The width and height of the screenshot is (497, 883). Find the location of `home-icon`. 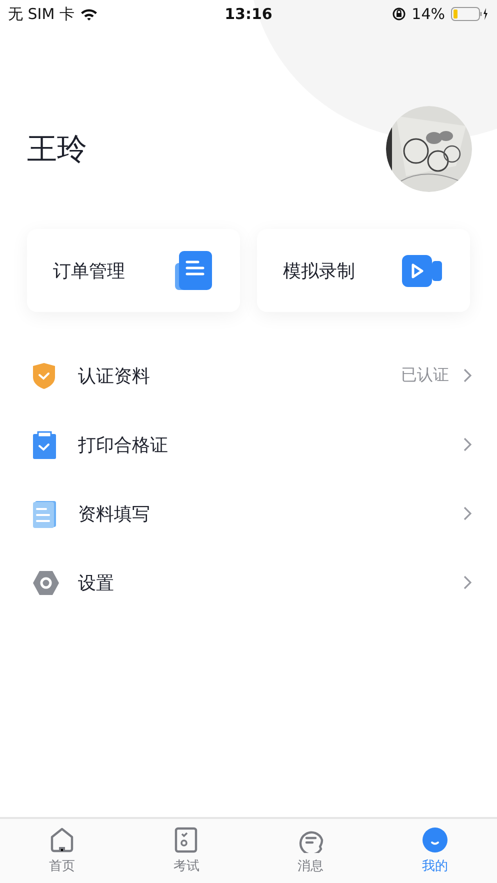

home-icon is located at coordinates (62, 840).